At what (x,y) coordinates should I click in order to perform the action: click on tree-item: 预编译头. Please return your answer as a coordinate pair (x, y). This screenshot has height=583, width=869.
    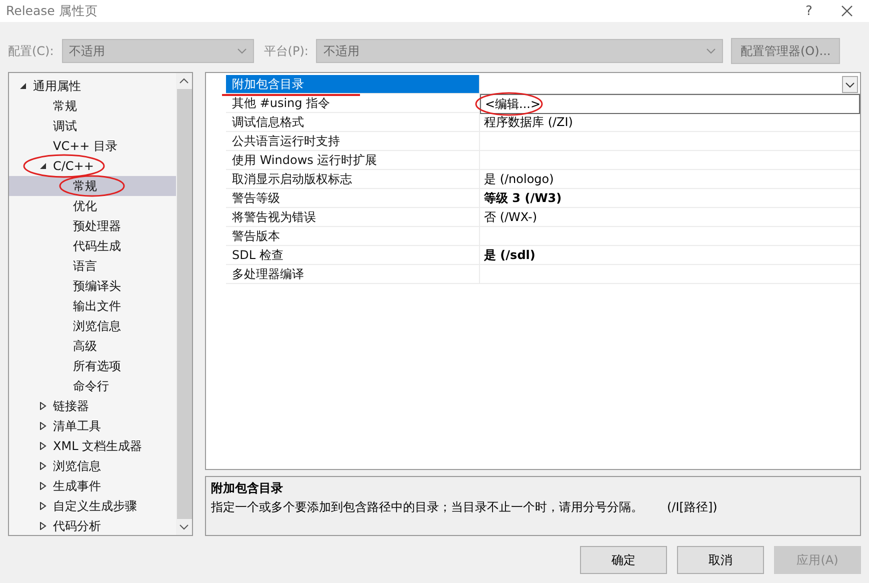
    Looking at the image, I should click on (92, 286).